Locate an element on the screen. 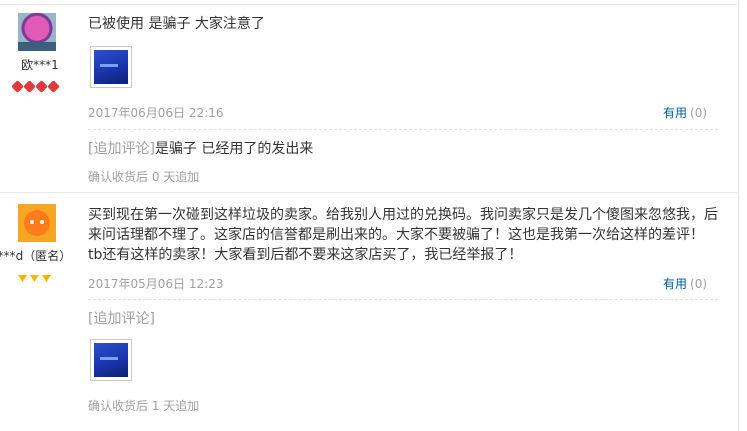  reviewer-name: 欧***1 is located at coordinates (40, 65).